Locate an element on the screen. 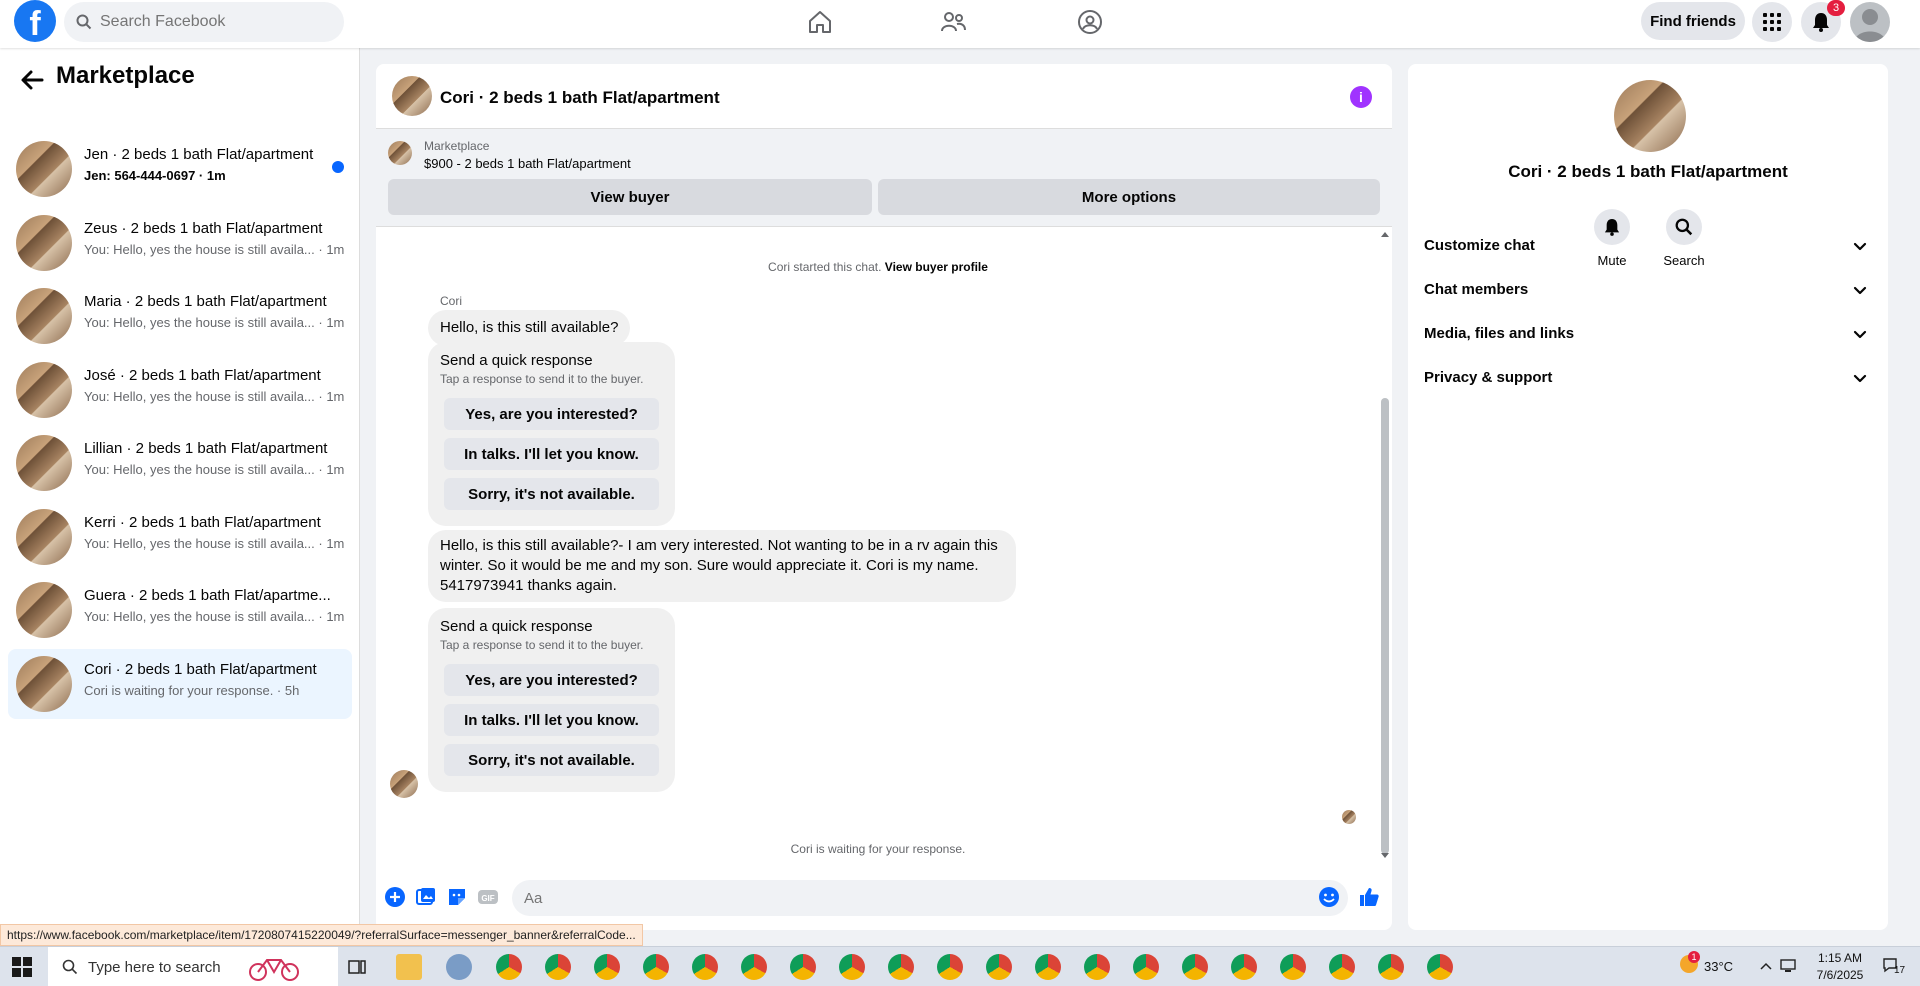 This screenshot has width=1920, height=986. notification-center: 17 is located at coordinates (1896, 968).